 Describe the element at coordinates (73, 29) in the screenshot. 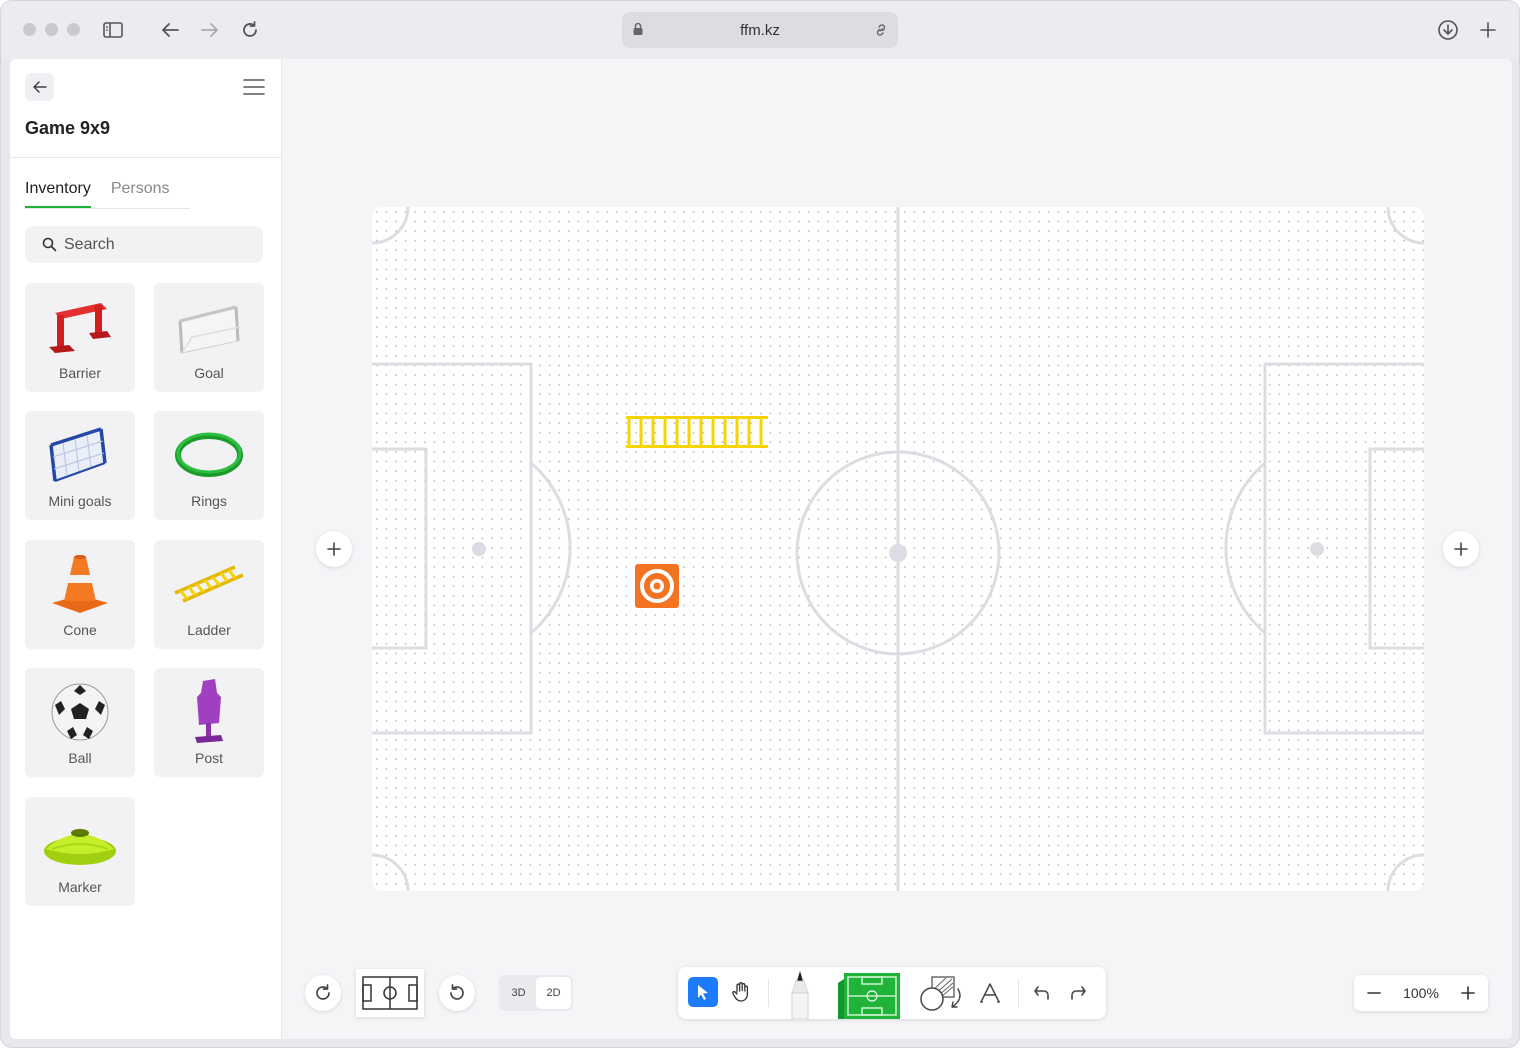

I see `zoom-window-button` at that location.